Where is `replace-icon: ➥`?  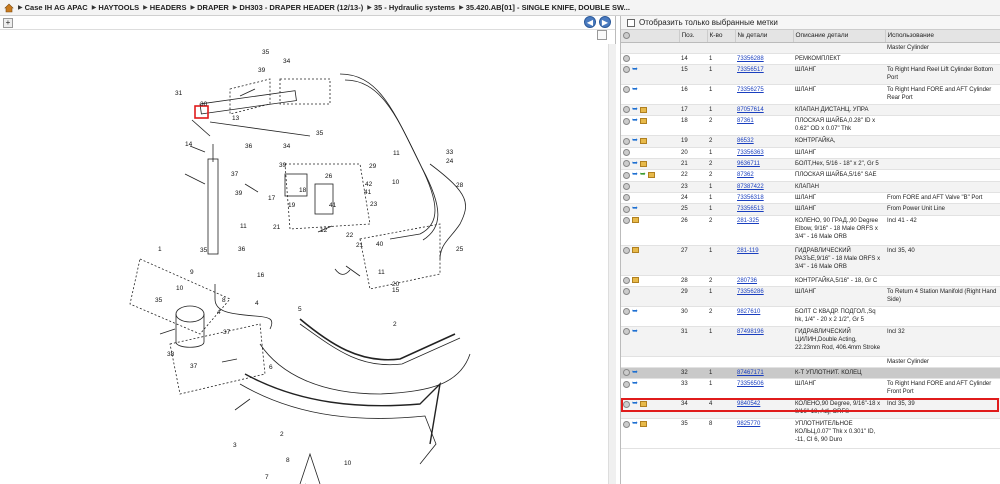 replace-icon: ➥ is located at coordinates (643, 175).